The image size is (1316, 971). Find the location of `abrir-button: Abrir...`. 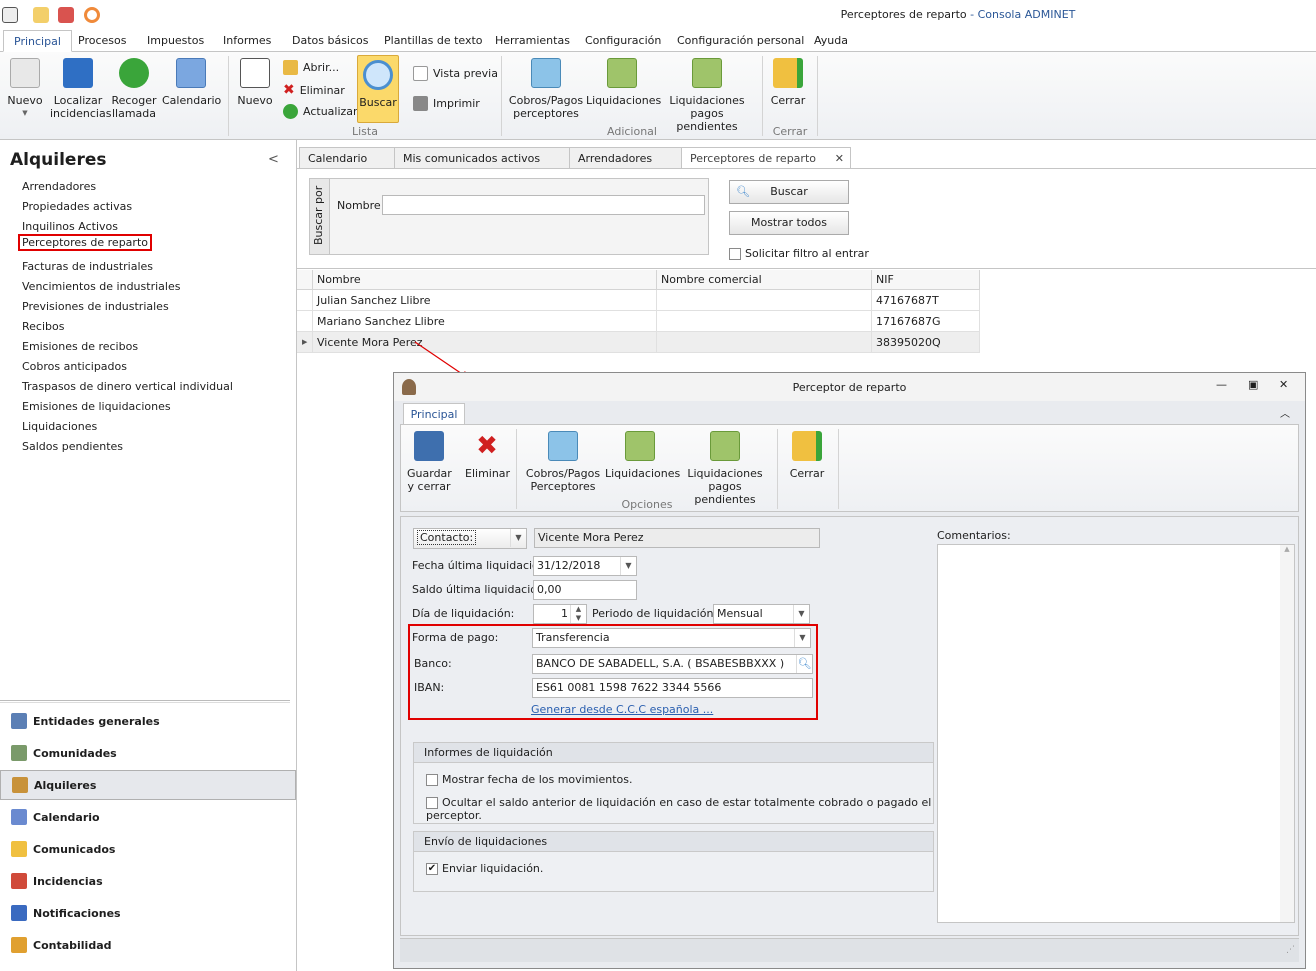

abrir-button: Abrir... is located at coordinates (311, 67).